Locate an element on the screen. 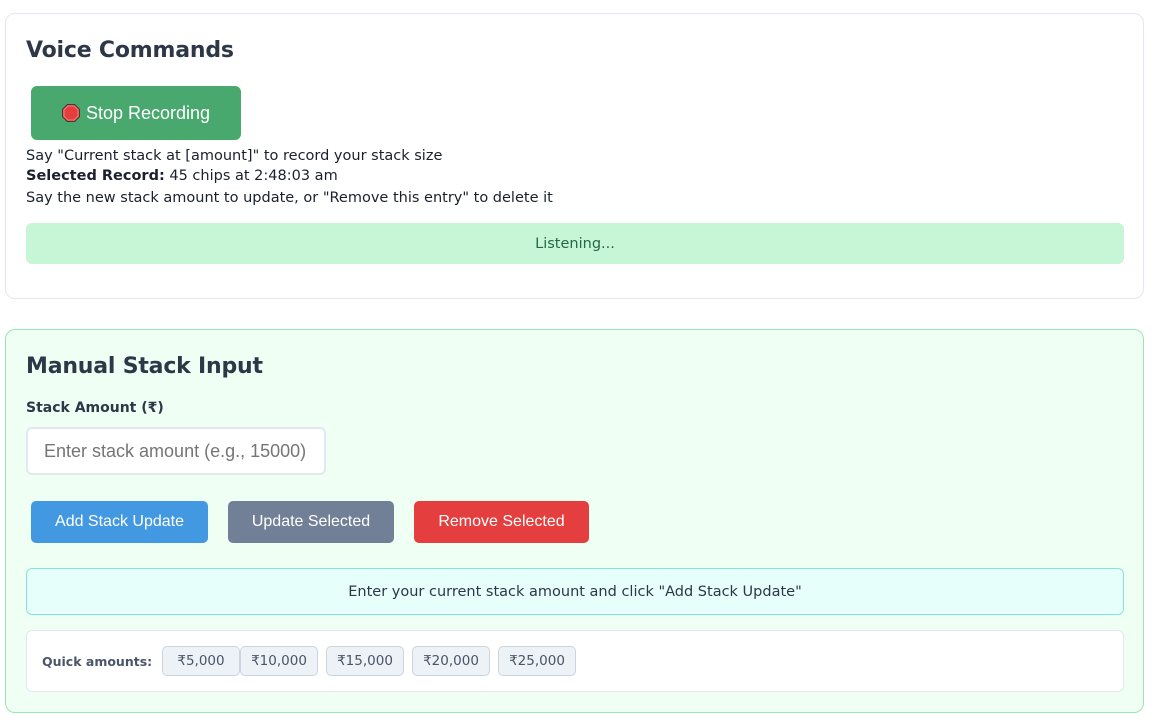  update-selected-button: Update Selected is located at coordinates (311, 522).